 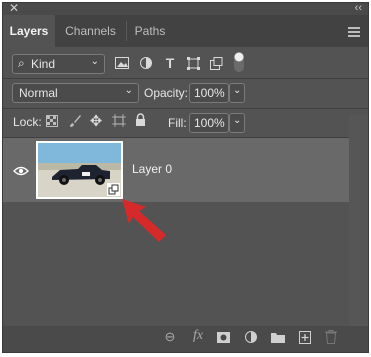 I want to click on layer-thumbnail, so click(x=79, y=170).